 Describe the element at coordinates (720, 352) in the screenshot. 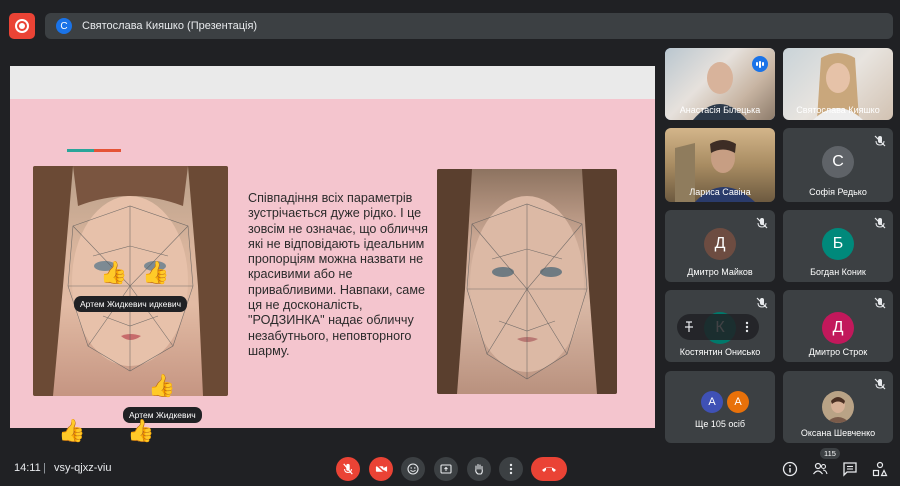

I see `participant-name: Костянтин Онисько` at that location.